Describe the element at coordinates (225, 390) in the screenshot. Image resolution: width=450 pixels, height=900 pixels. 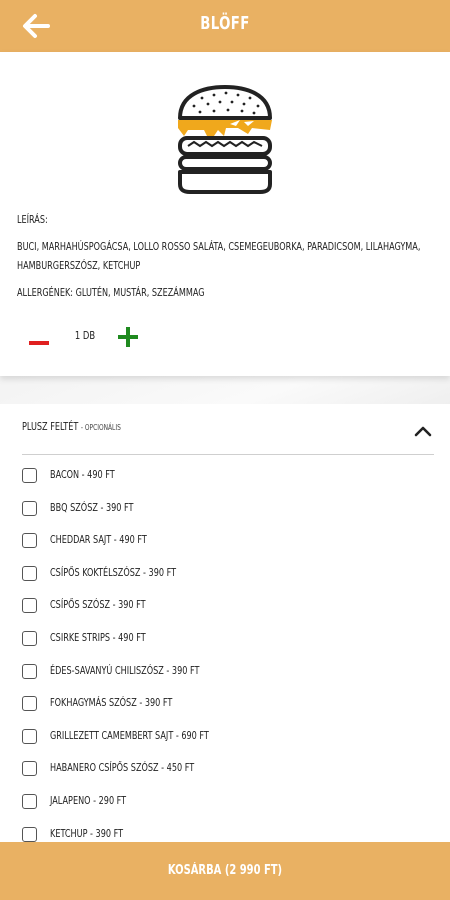
I see `background-stripe` at that location.